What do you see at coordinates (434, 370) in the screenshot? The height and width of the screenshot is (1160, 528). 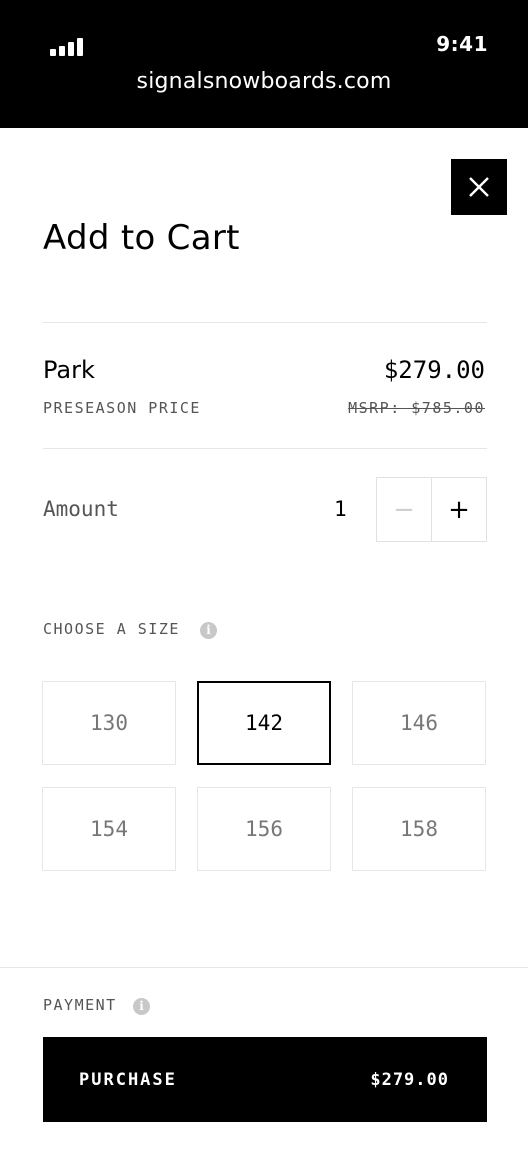 I see `product-price: $279.00` at bounding box center [434, 370].